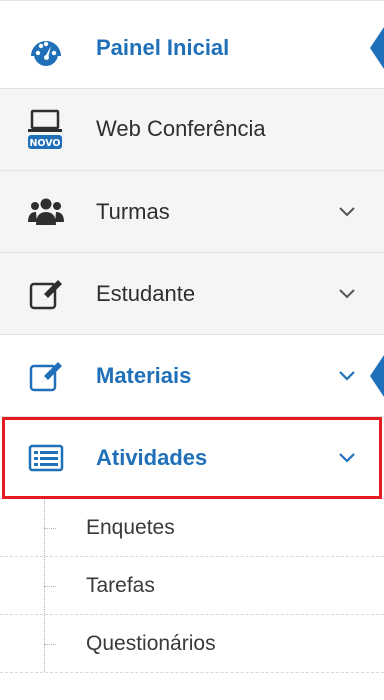 The width and height of the screenshot is (384, 700). Describe the element at coordinates (192, 0) in the screenshot. I see `divider` at that location.